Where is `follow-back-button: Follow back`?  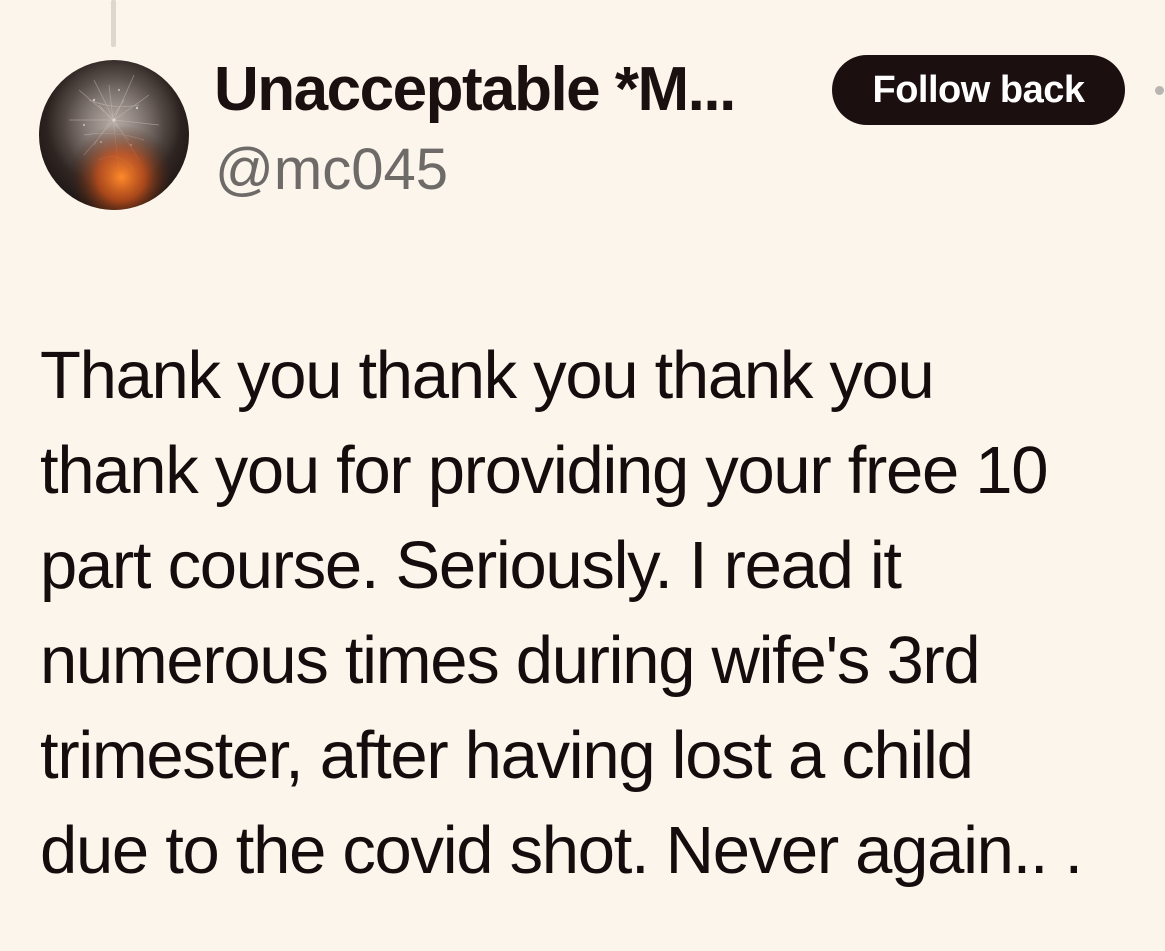
follow-back-button: Follow back is located at coordinates (978, 90).